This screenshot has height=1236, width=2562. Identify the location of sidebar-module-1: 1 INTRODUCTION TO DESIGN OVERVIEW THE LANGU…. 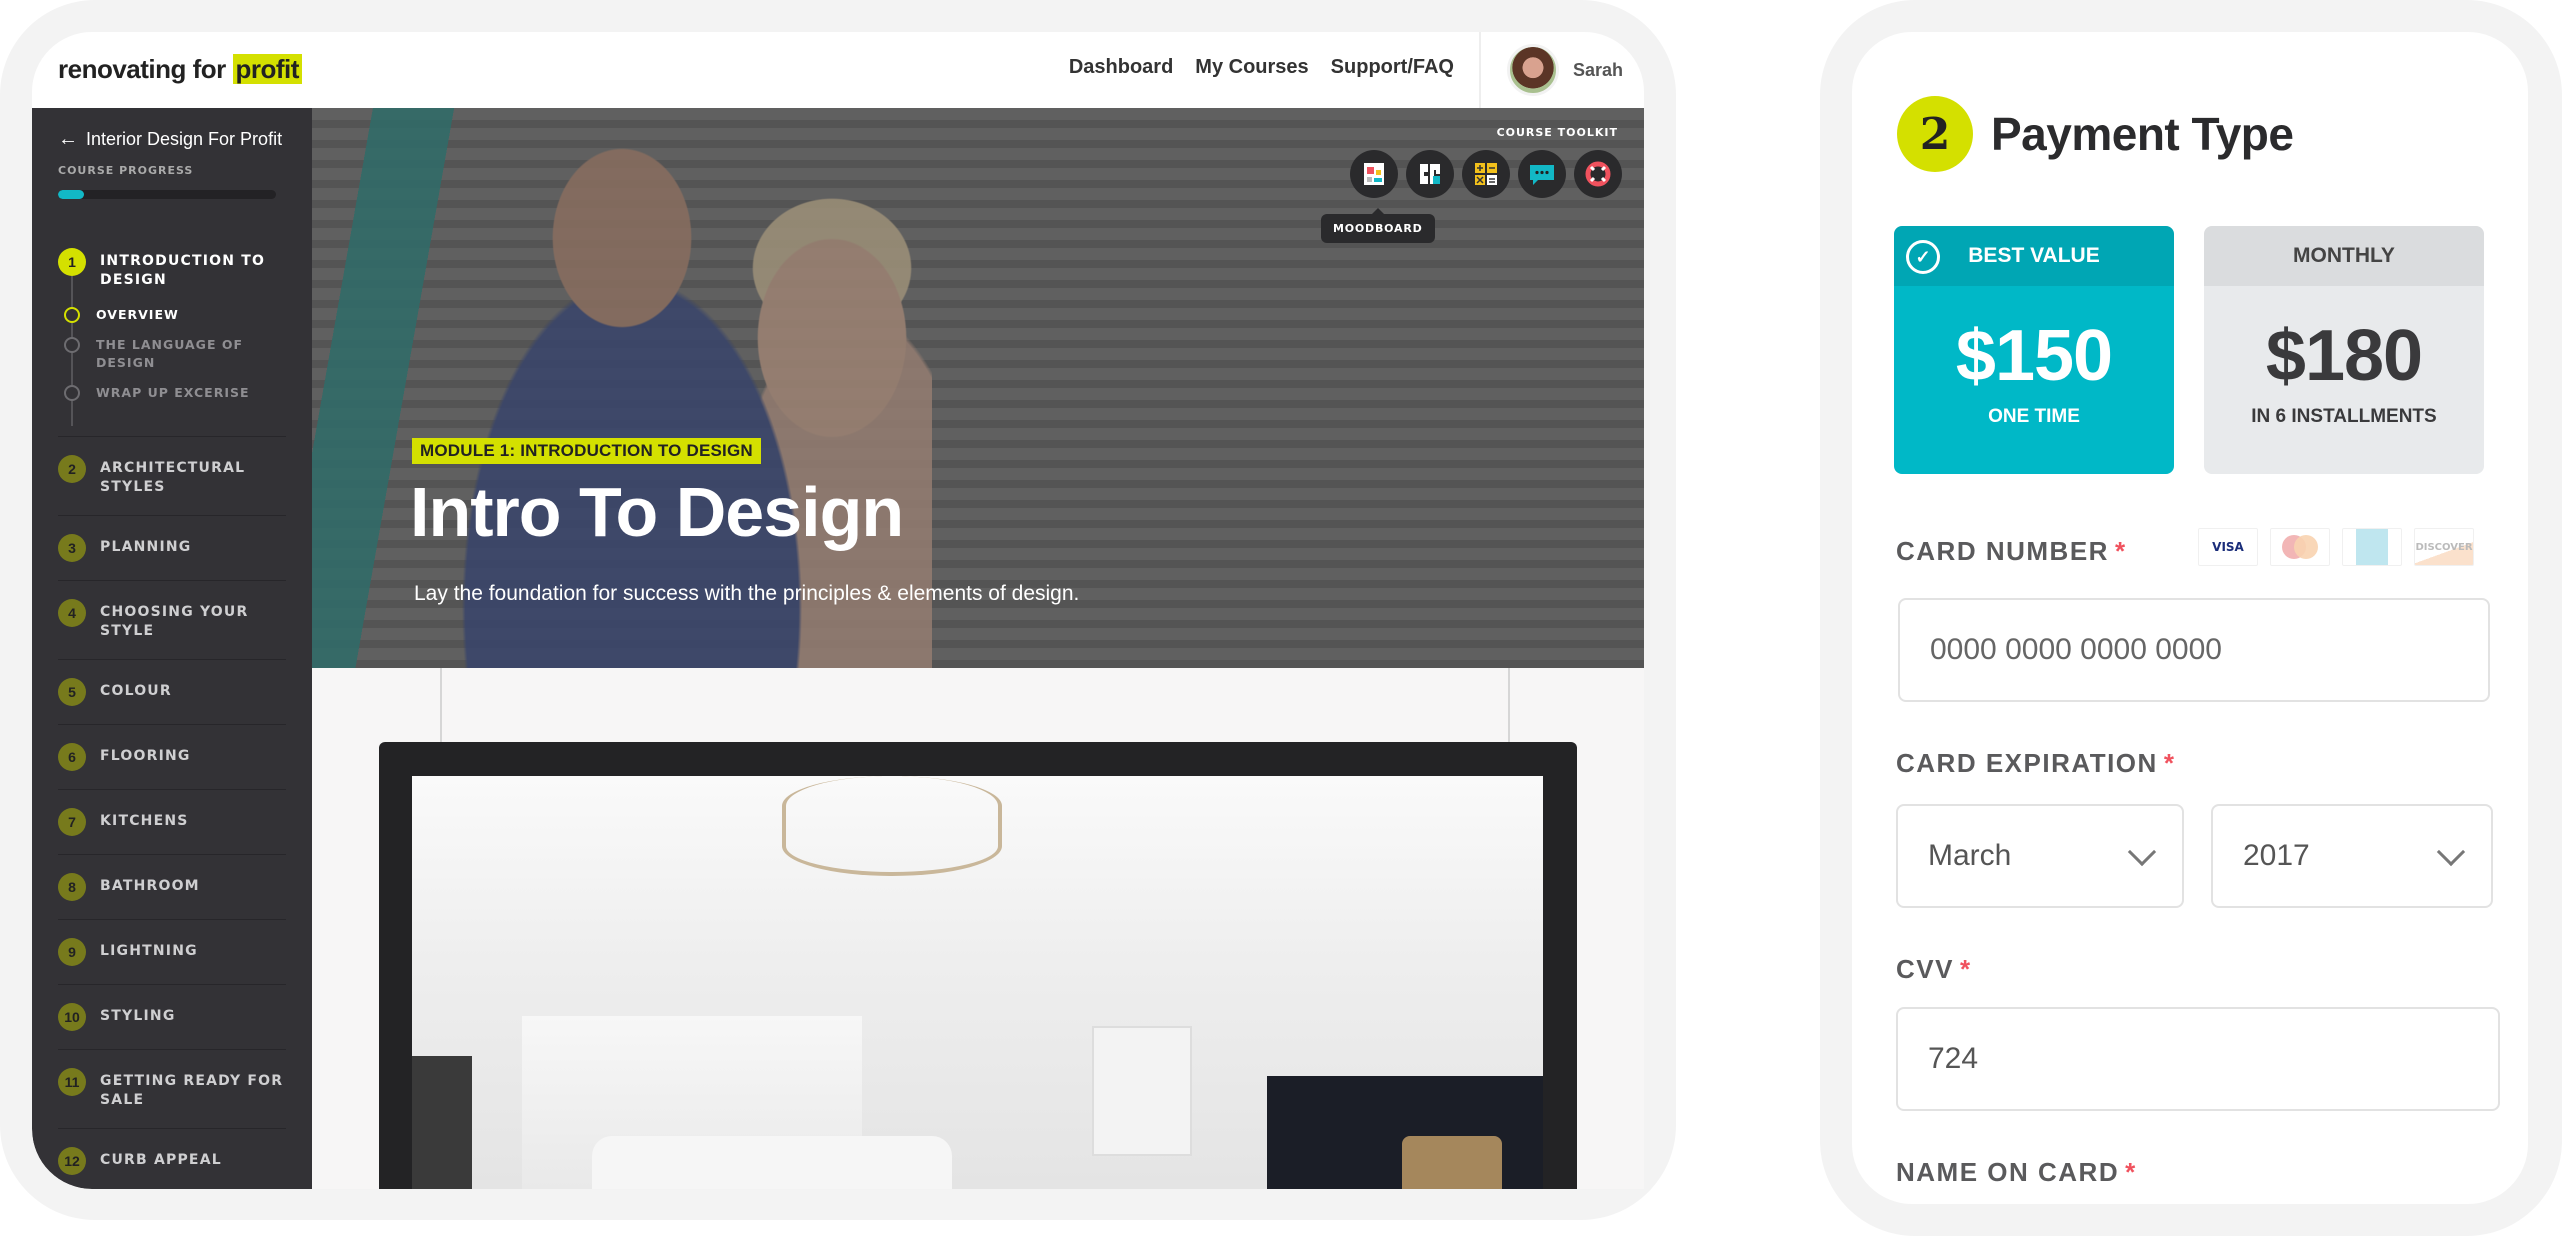
(172, 337).